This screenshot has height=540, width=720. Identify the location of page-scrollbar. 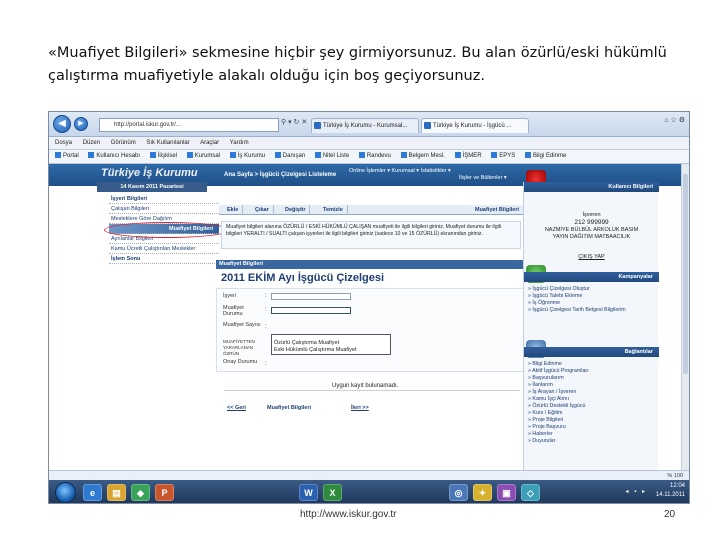
(685, 317).